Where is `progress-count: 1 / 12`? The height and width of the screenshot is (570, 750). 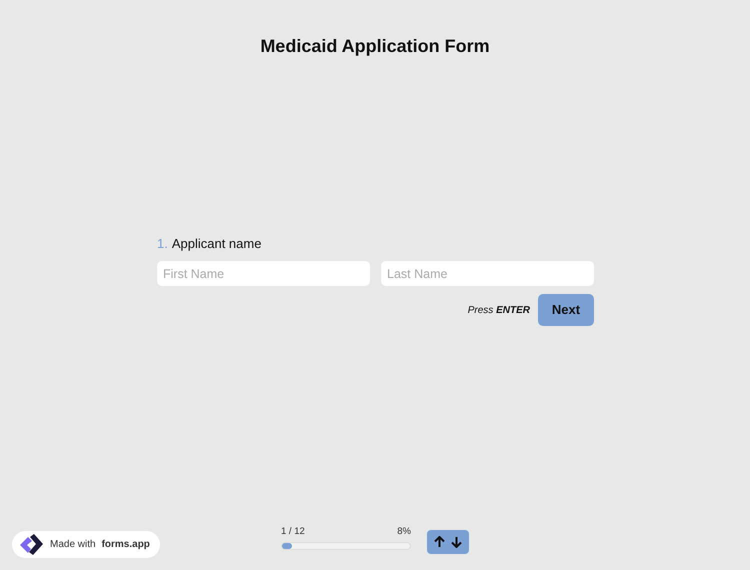
progress-count: 1 / 12 is located at coordinates (293, 532).